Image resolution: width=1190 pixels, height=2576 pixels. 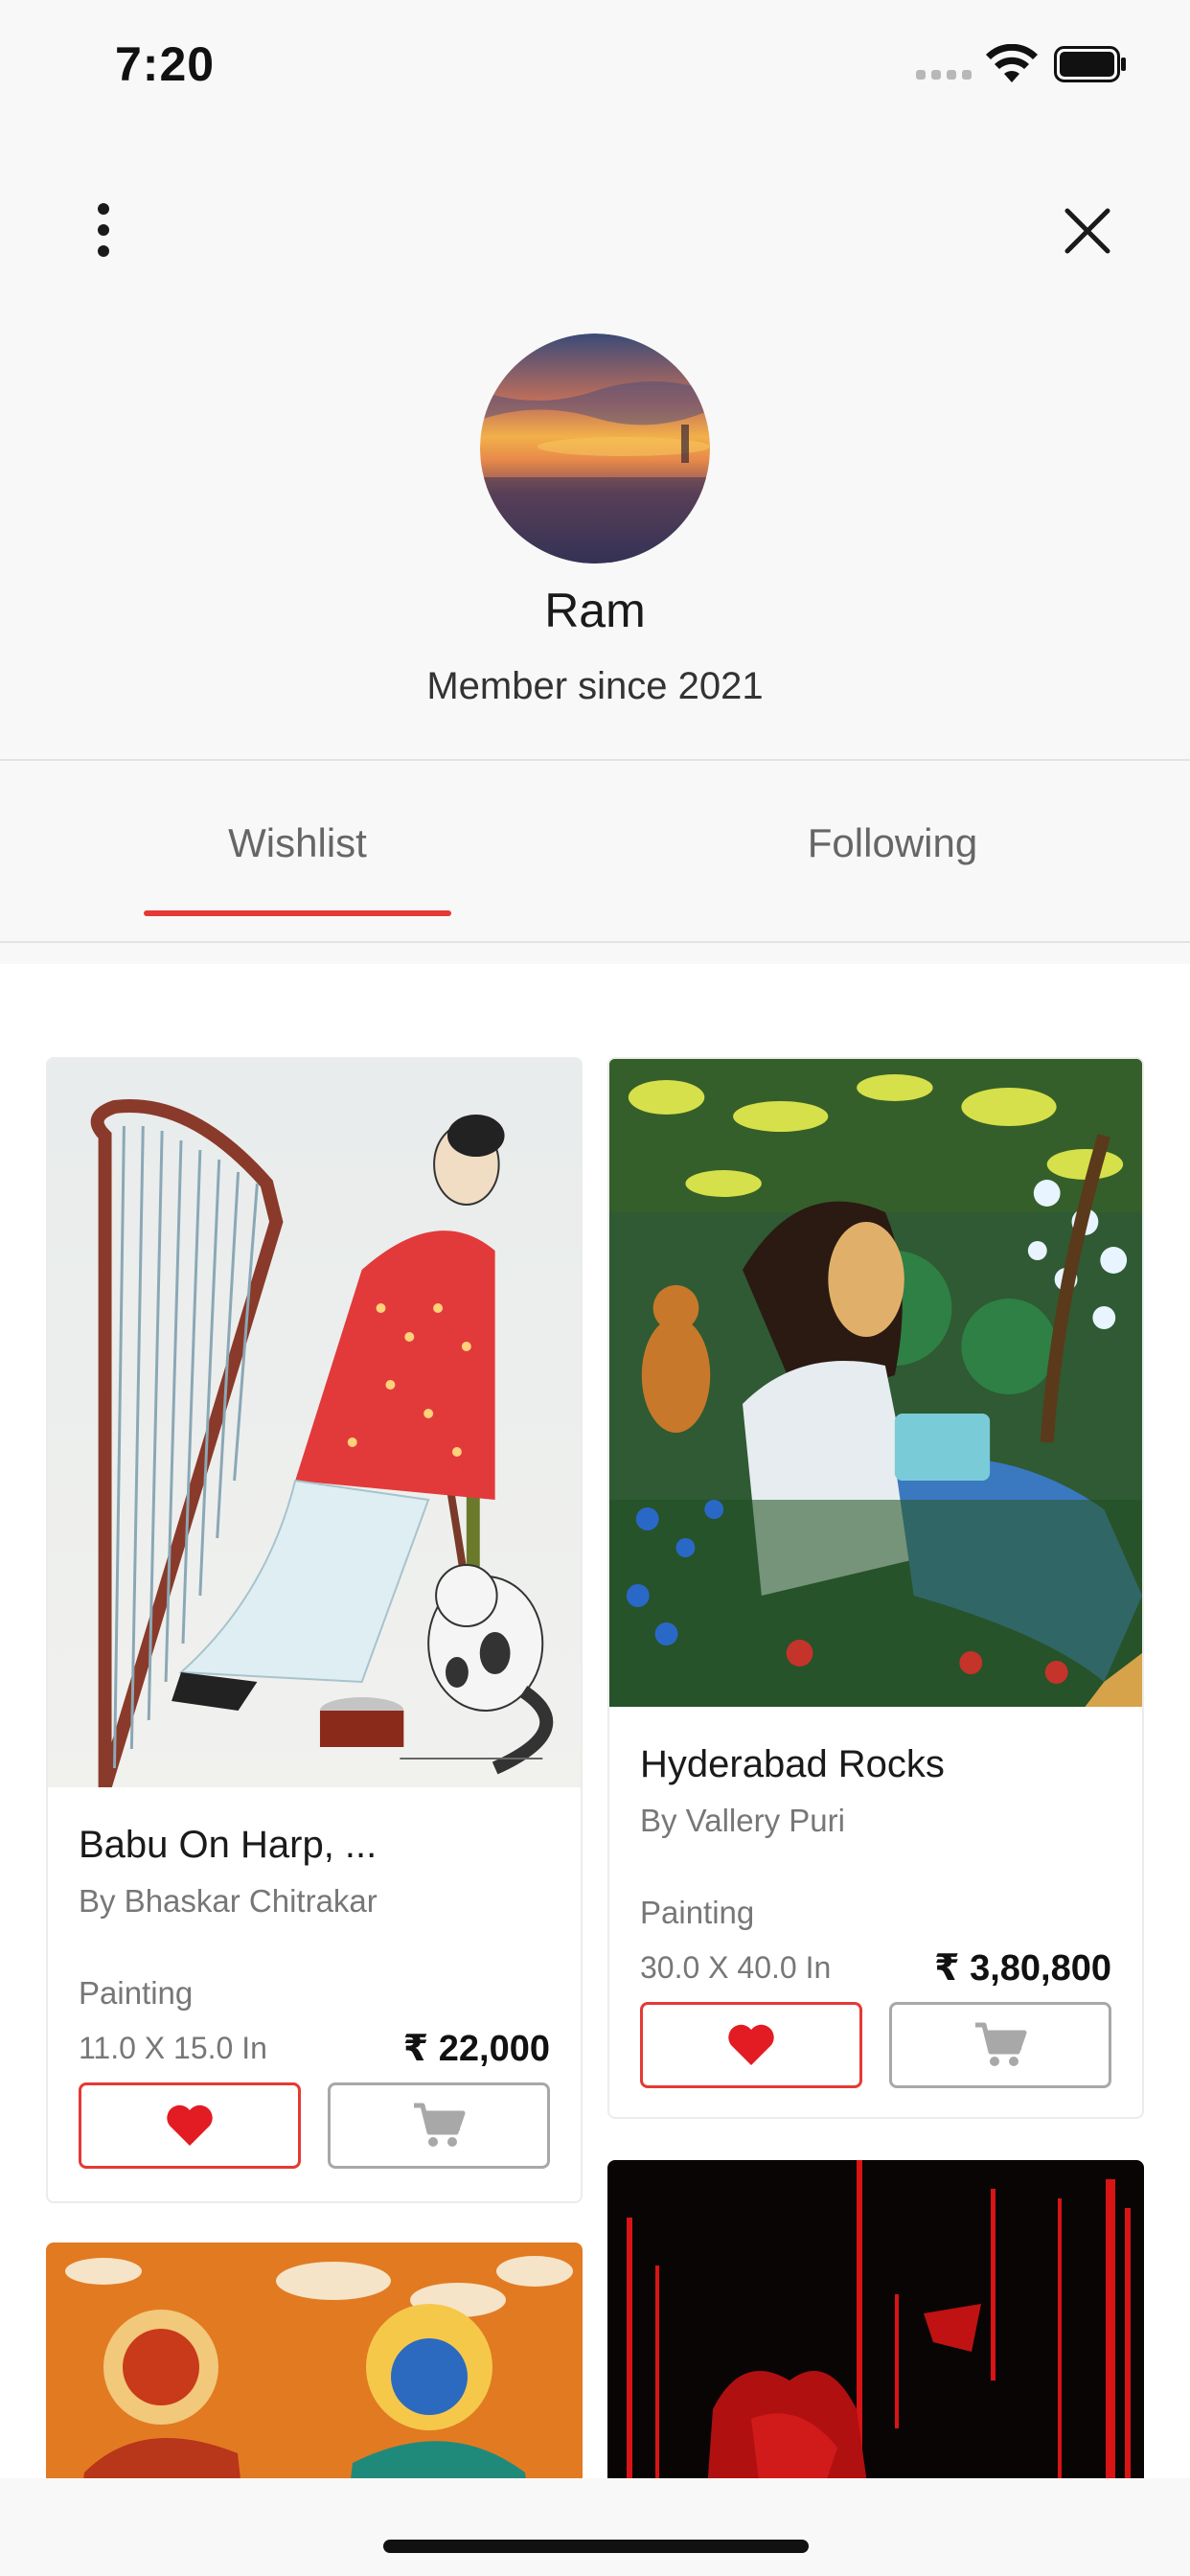 What do you see at coordinates (595, 2527) in the screenshot?
I see `home-indicator-area` at bounding box center [595, 2527].